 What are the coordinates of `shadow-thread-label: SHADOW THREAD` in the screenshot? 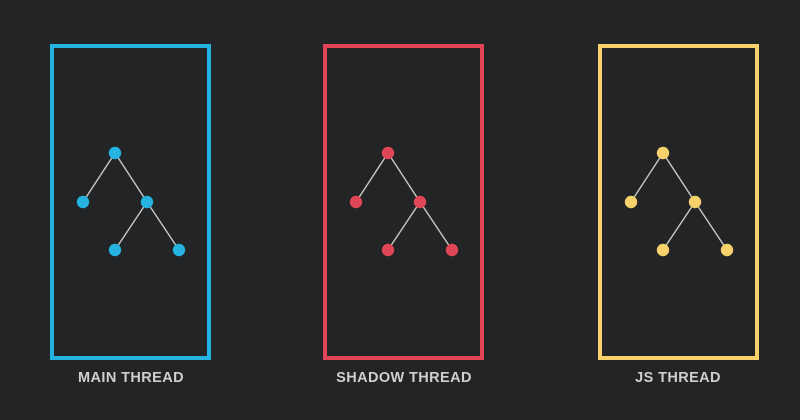 It's located at (404, 378).